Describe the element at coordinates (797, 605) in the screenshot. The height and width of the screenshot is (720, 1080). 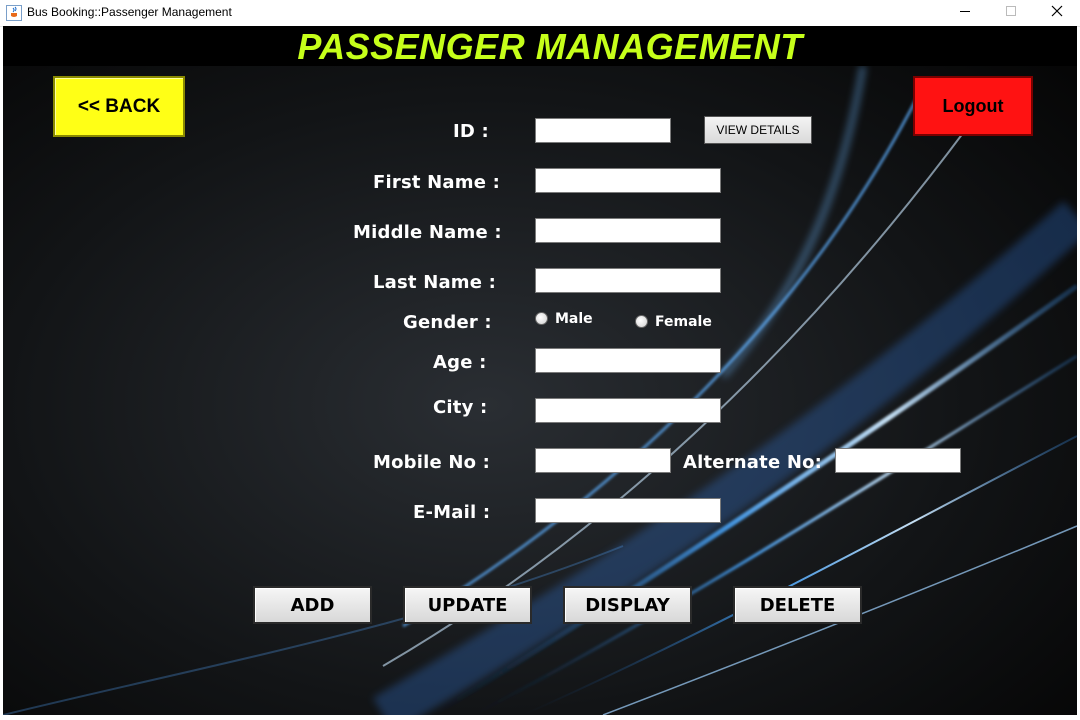
I see `delete-button: DELETE` at that location.